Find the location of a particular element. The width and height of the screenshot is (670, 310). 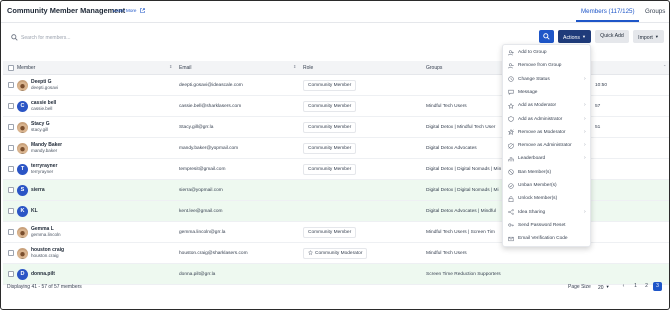

menu-item-remove-as-administrator: Remove as Administrator › is located at coordinates (547, 145).